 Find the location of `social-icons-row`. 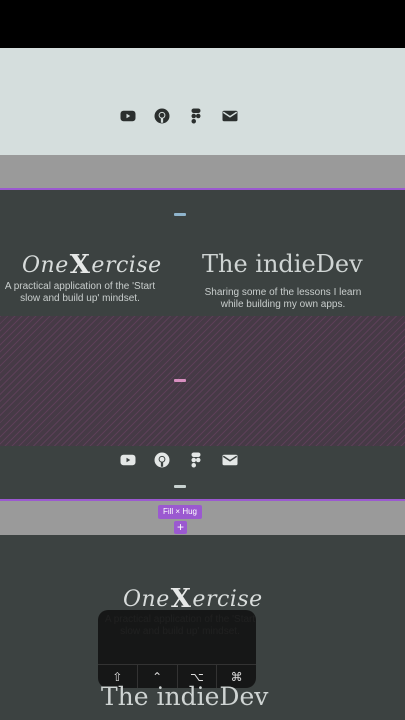

social-icons-row is located at coordinates (179, 116).